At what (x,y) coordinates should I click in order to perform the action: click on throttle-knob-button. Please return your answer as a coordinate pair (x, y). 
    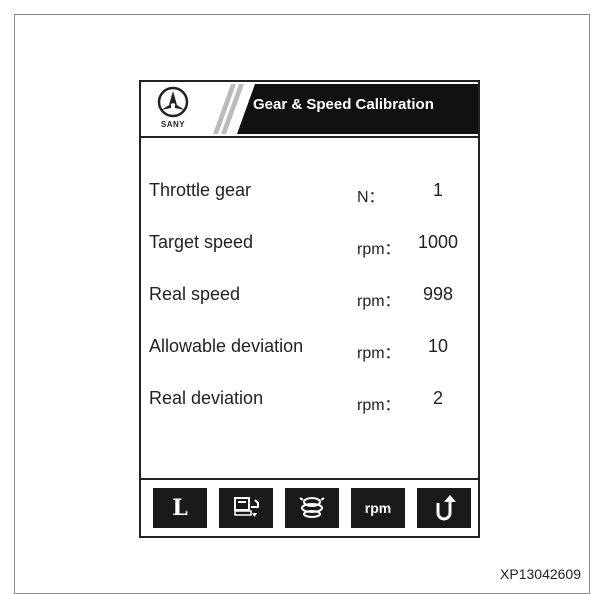
    Looking at the image, I should click on (312, 508).